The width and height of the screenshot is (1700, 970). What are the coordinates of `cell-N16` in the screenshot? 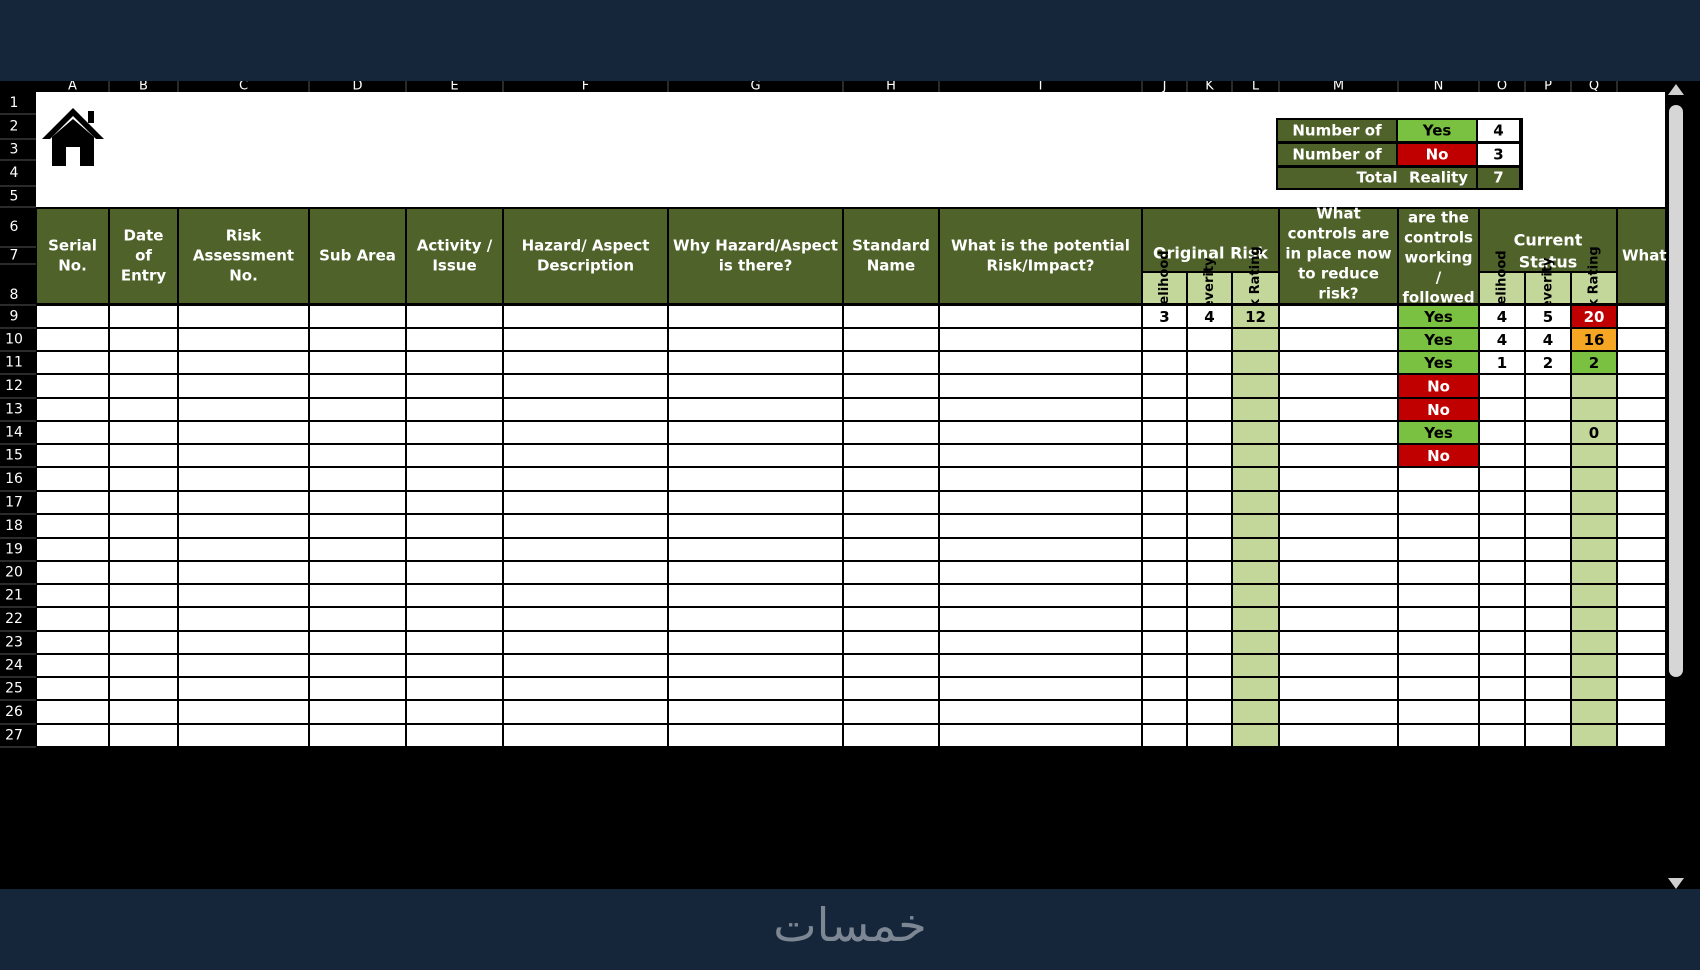 It's located at (1438, 479).